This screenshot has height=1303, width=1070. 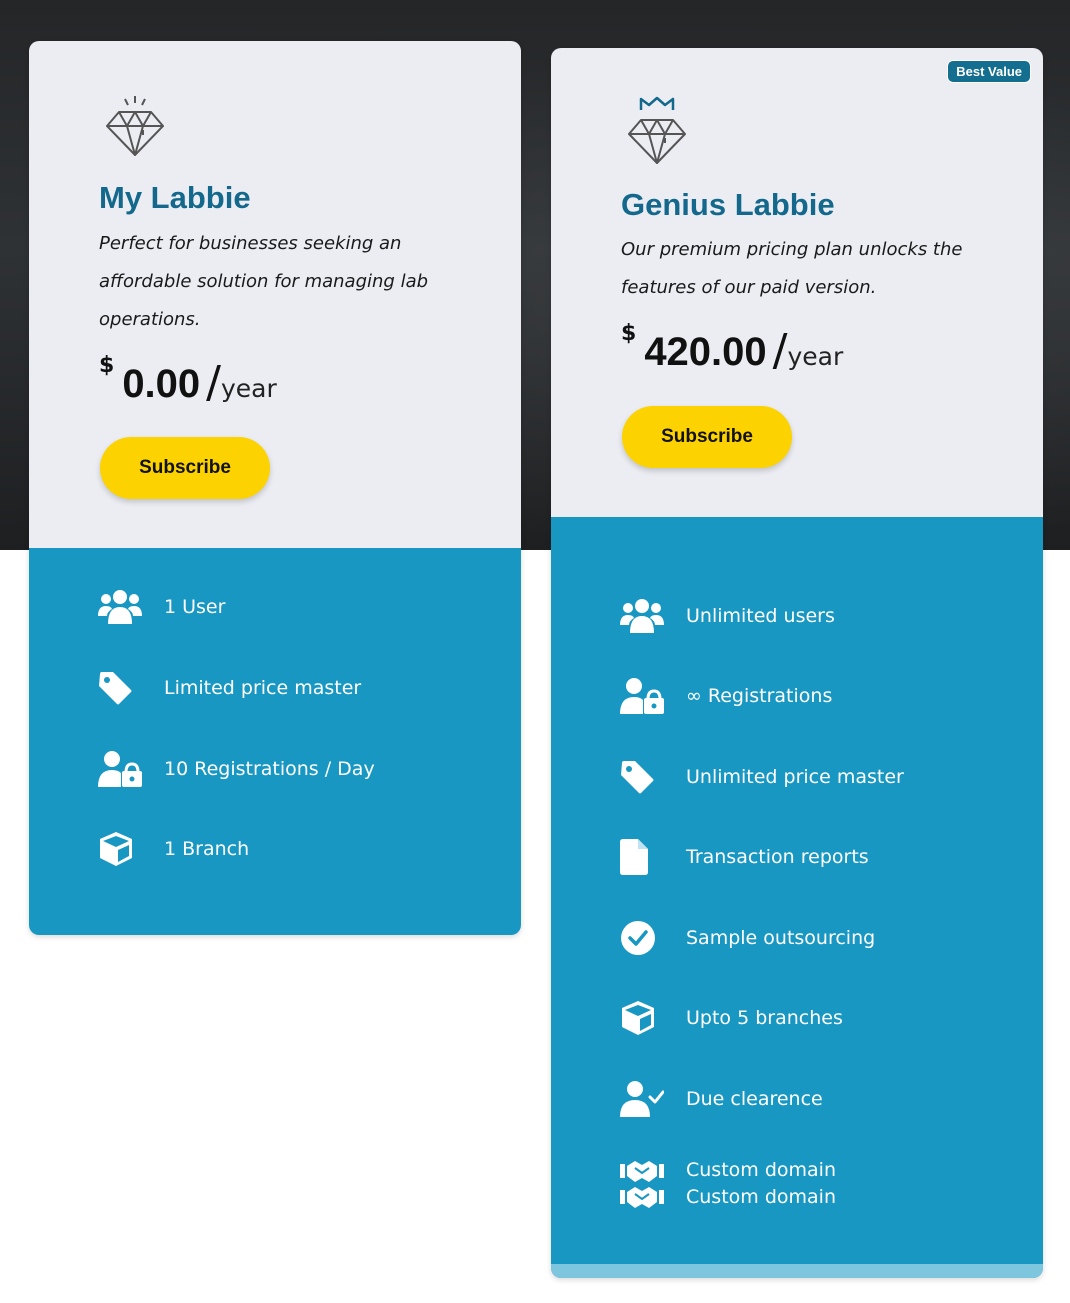 What do you see at coordinates (754, 1098) in the screenshot?
I see `feature-label: Due clearence` at bounding box center [754, 1098].